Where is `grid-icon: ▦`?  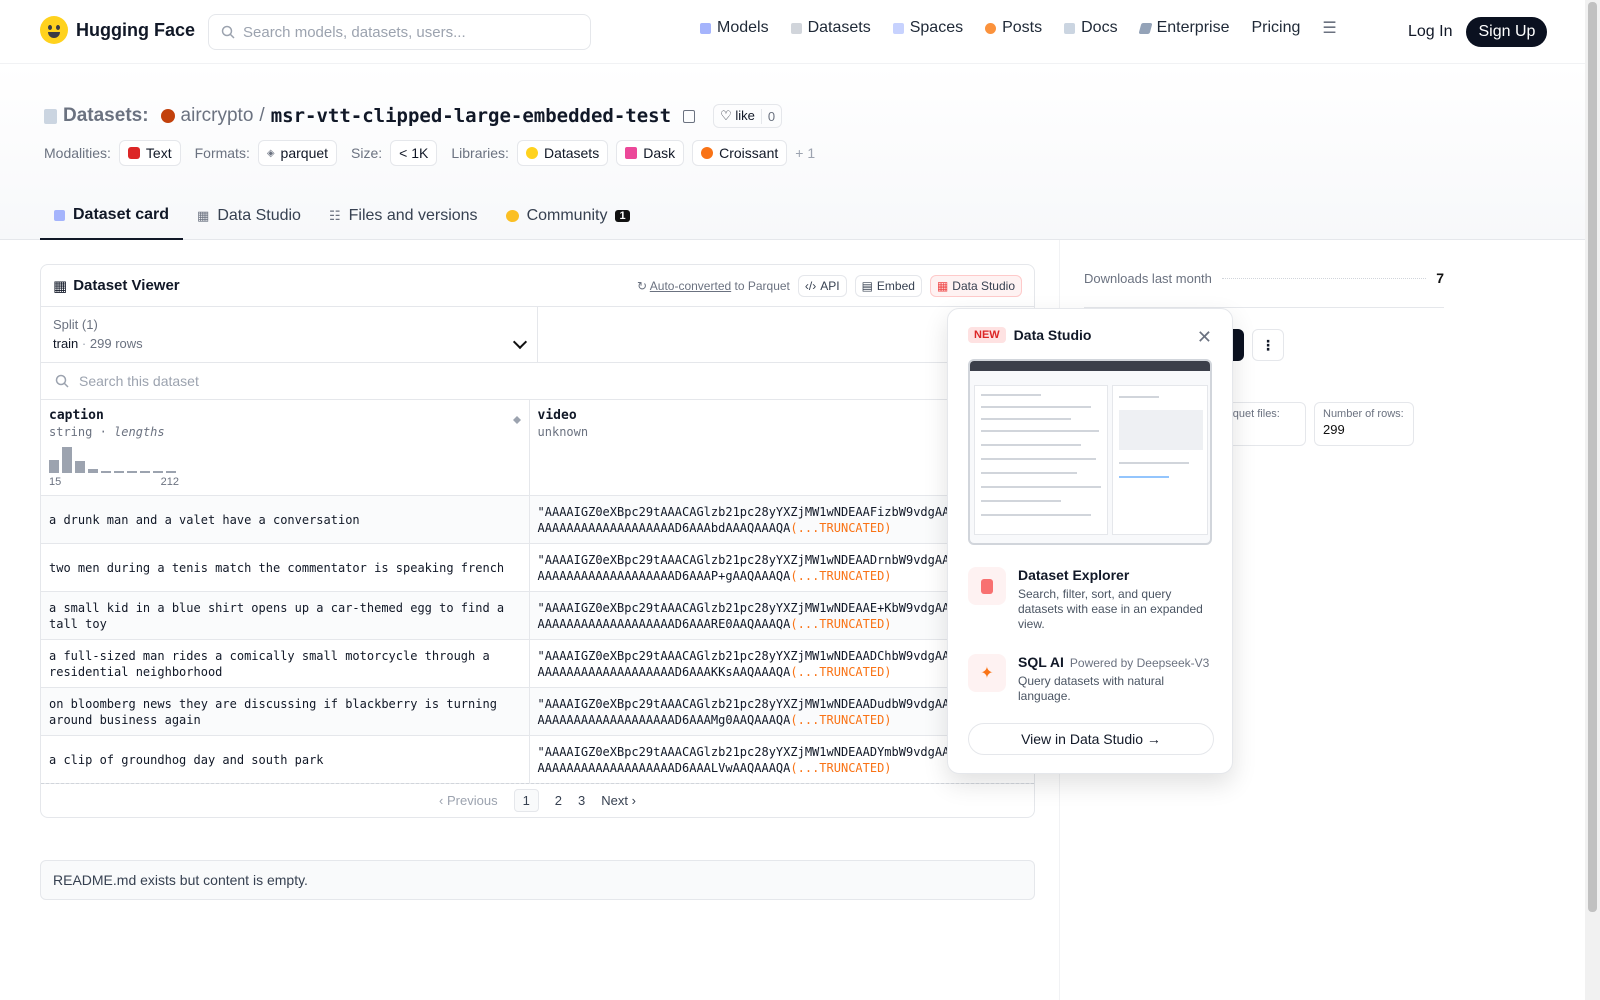
grid-icon: ▦ is located at coordinates (60, 286).